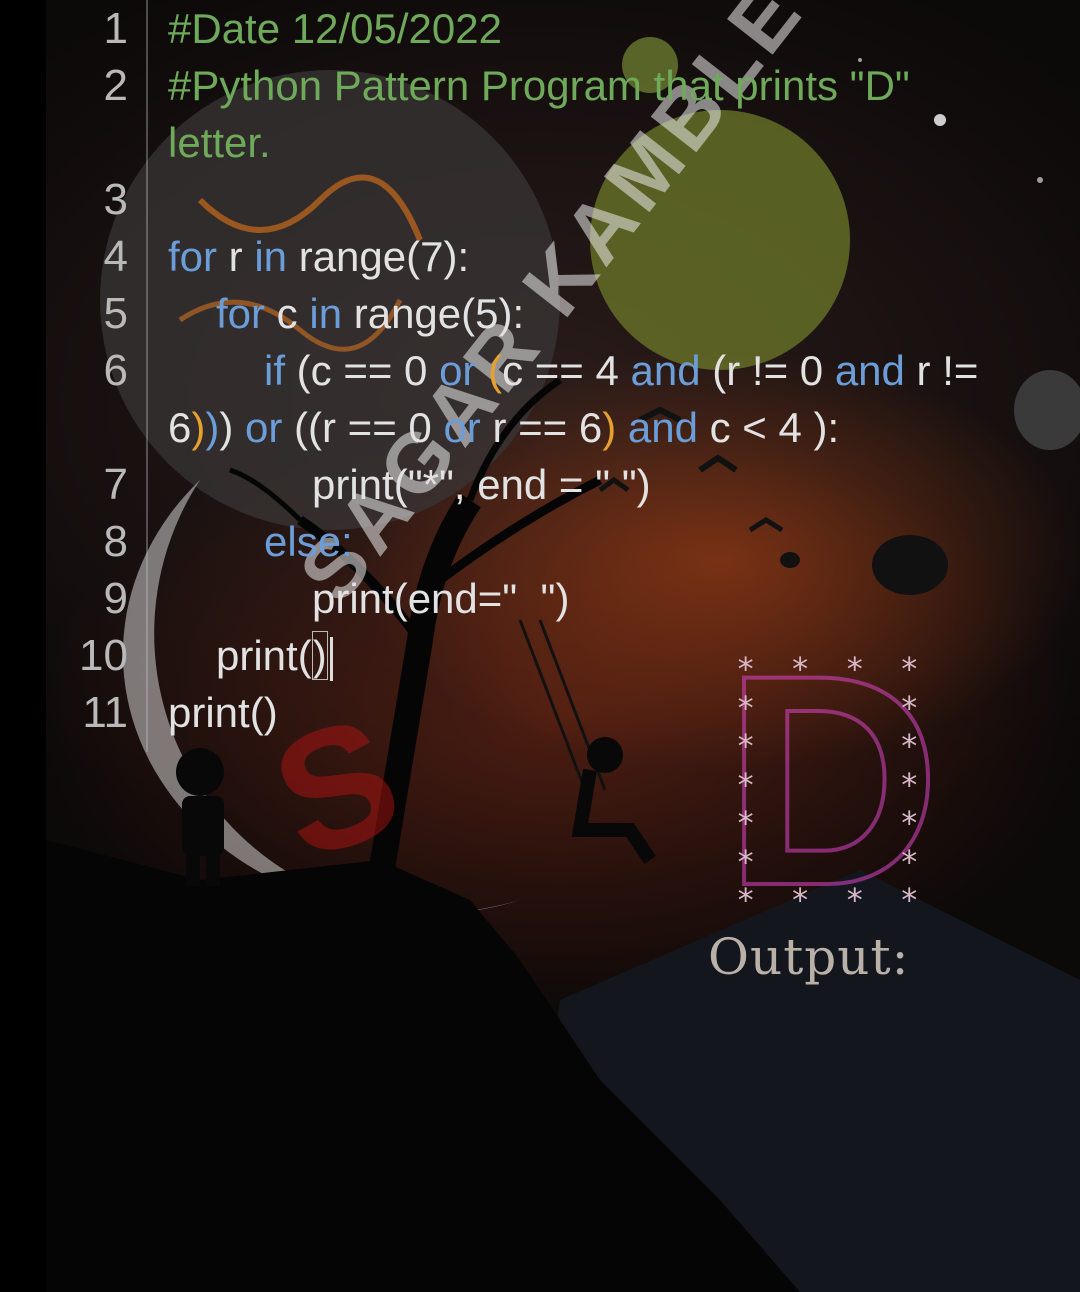 The height and width of the screenshot is (1292, 1080). I want to click on code-line-8: else:, so click(308, 541).